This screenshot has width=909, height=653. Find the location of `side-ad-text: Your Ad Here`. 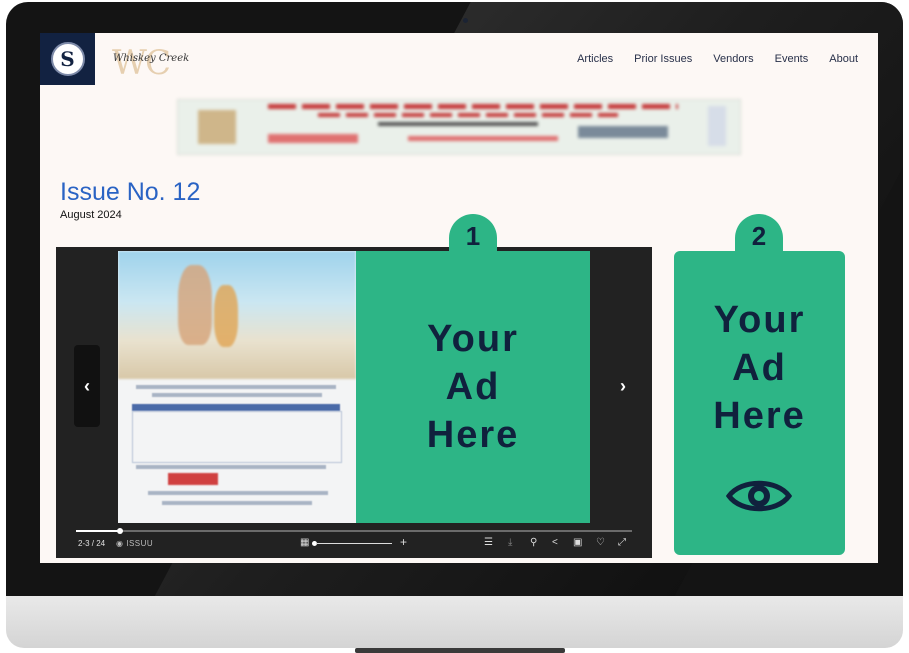

side-ad-text: Your Ad Here is located at coordinates (759, 368).